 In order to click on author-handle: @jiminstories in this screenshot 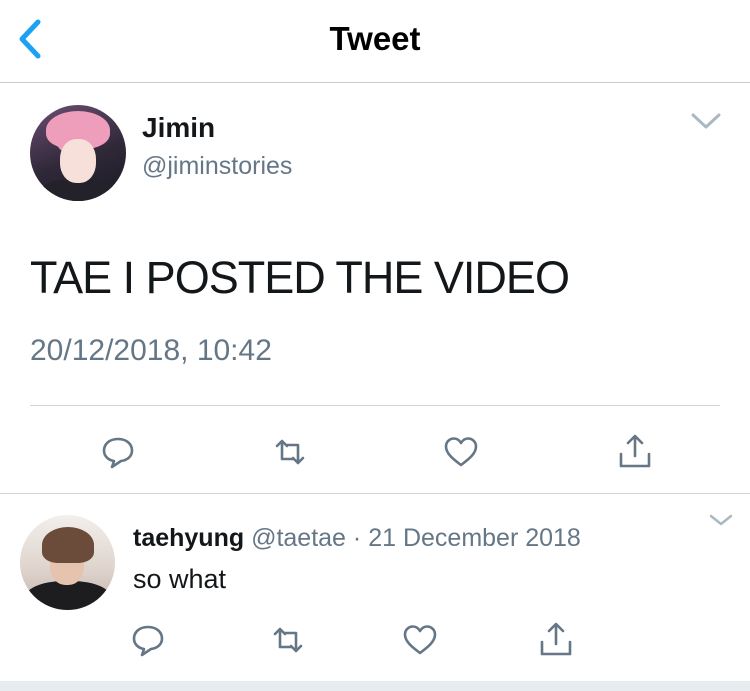, I will do `click(217, 166)`.